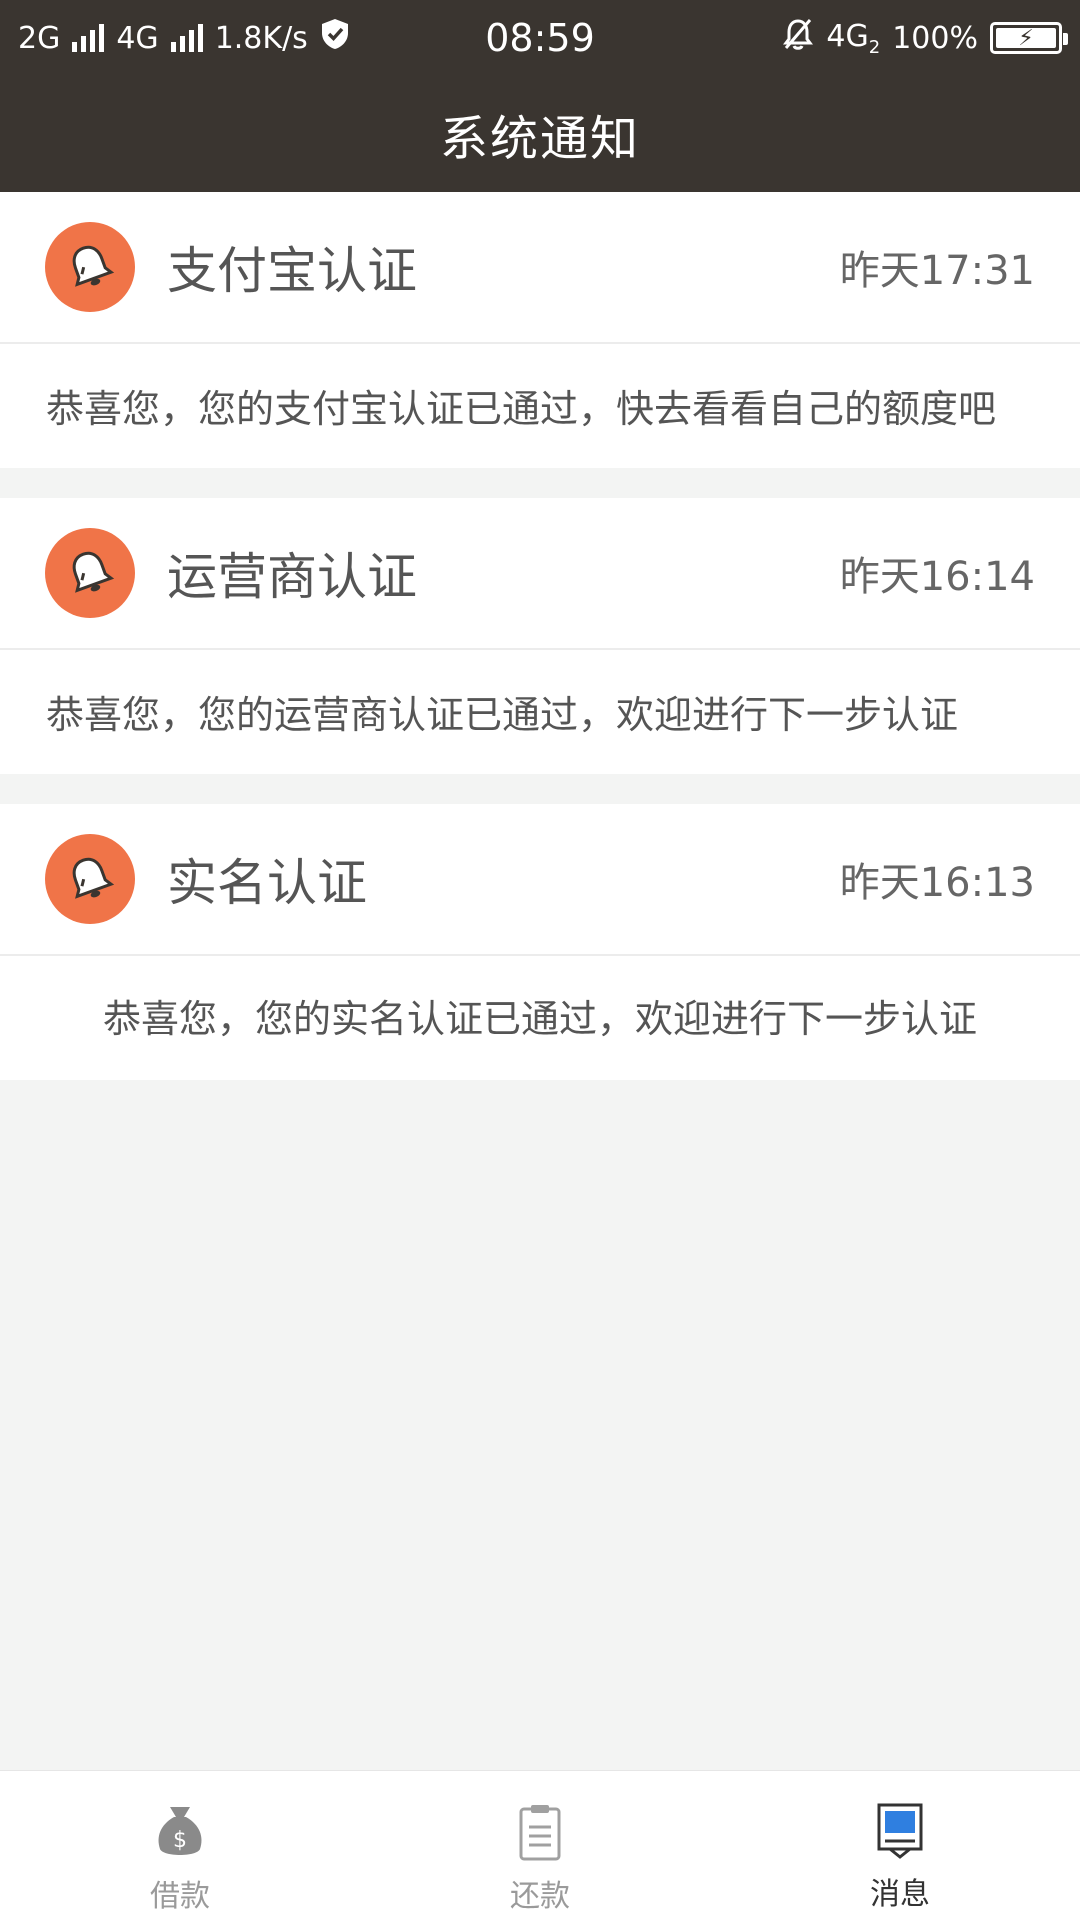 The image size is (1080, 1920). I want to click on notification-title: 实名认证, so click(267, 883).